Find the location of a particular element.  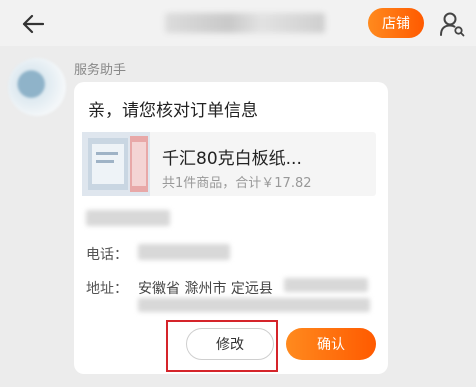

user-search-icon is located at coordinates (452, 24).